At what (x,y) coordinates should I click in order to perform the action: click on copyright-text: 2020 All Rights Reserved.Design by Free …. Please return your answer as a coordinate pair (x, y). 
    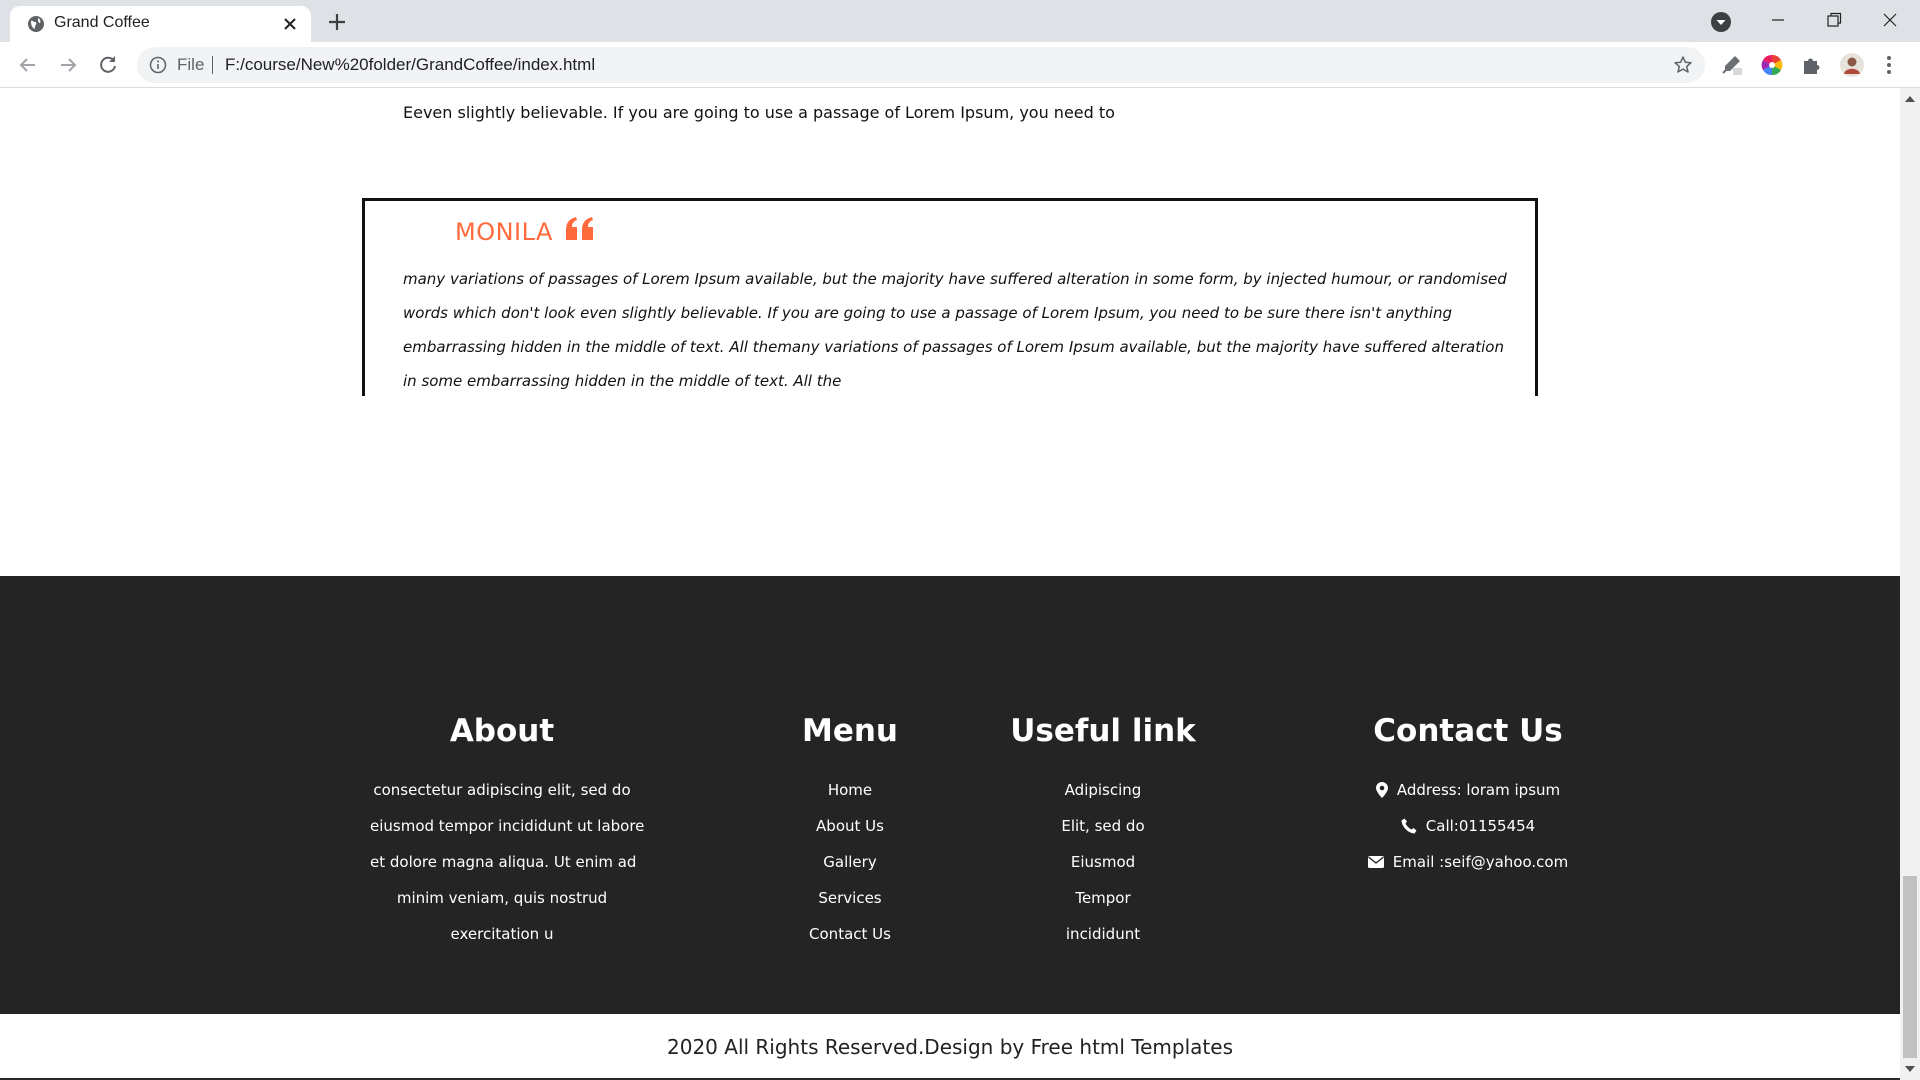
    Looking at the image, I should click on (950, 1047).